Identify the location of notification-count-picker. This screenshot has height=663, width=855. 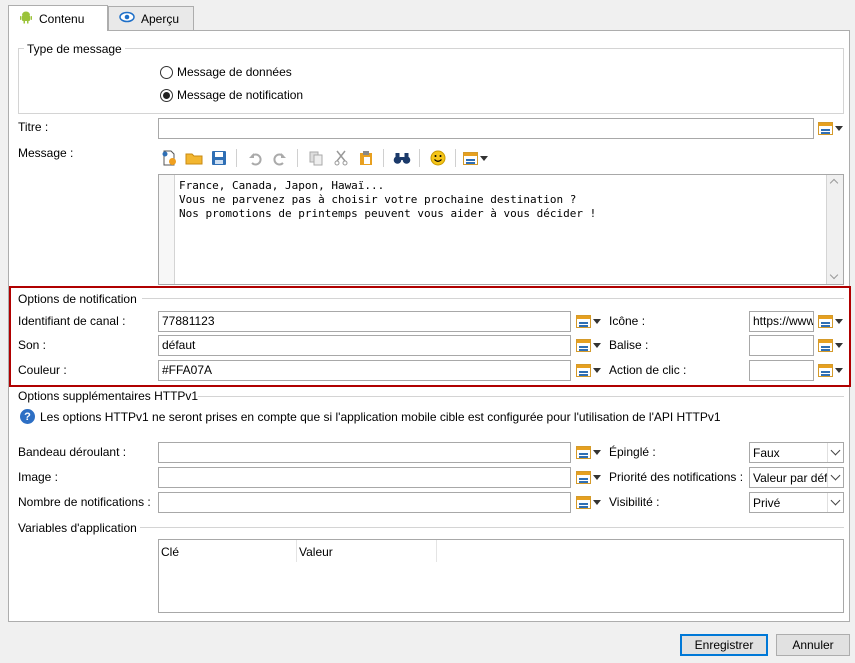
(588, 502).